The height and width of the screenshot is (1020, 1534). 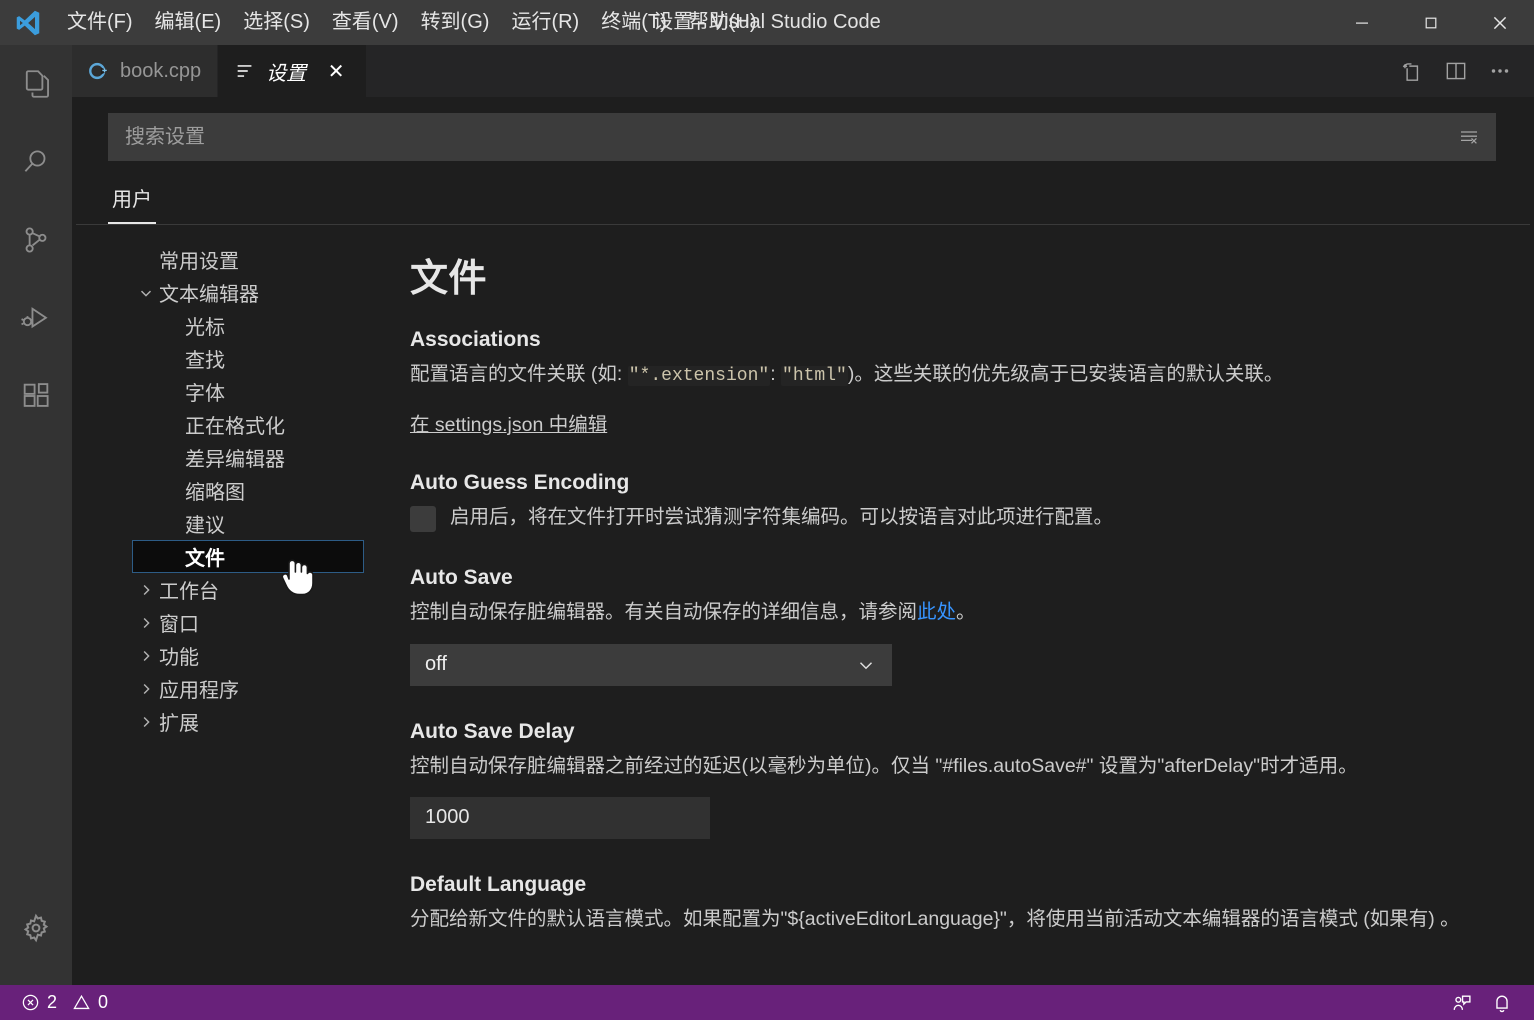 What do you see at coordinates (199, 691) in the screenshot?
I see `toc-item-label: 应用程序` at bounding box center [199, 691].